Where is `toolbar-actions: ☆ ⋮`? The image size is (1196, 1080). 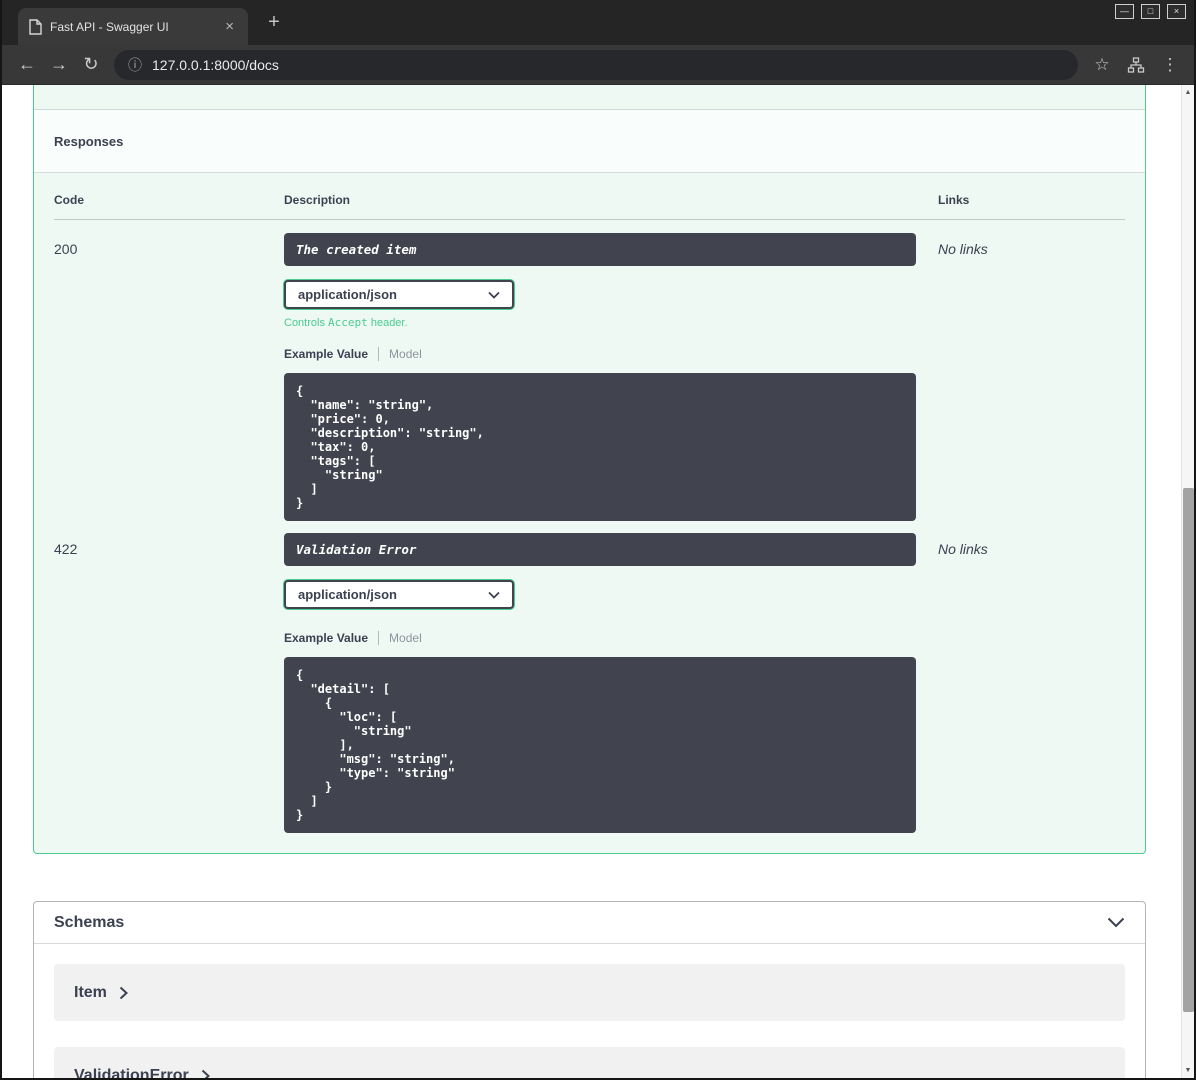
toolbar-actions: ☆ ⋮ is located at coordinates (1136, 65).